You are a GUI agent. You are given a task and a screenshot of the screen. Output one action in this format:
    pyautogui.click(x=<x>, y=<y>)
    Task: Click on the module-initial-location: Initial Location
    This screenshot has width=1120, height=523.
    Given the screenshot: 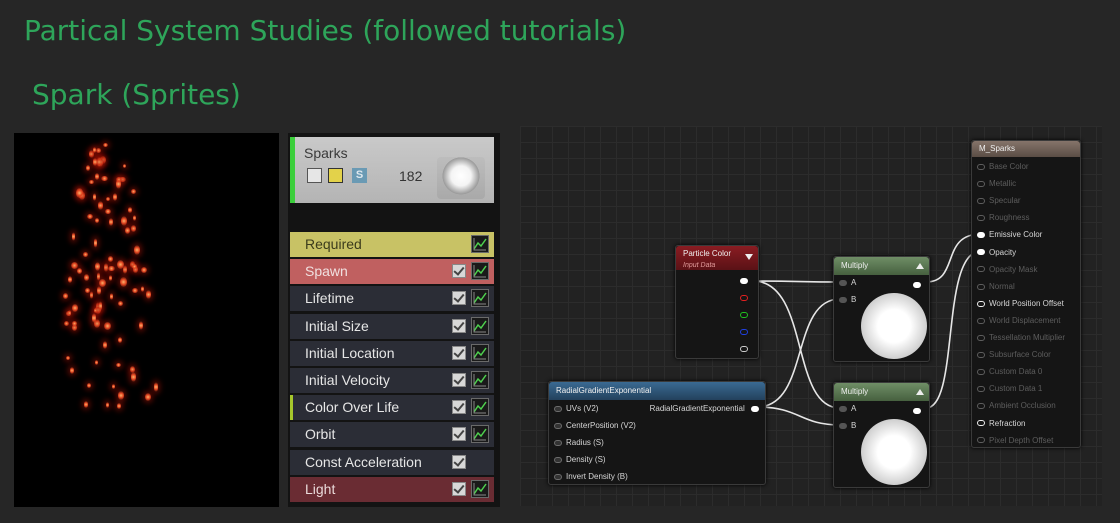 What is the action you would take?
    pyautogui.click(x=392, y=353)
    